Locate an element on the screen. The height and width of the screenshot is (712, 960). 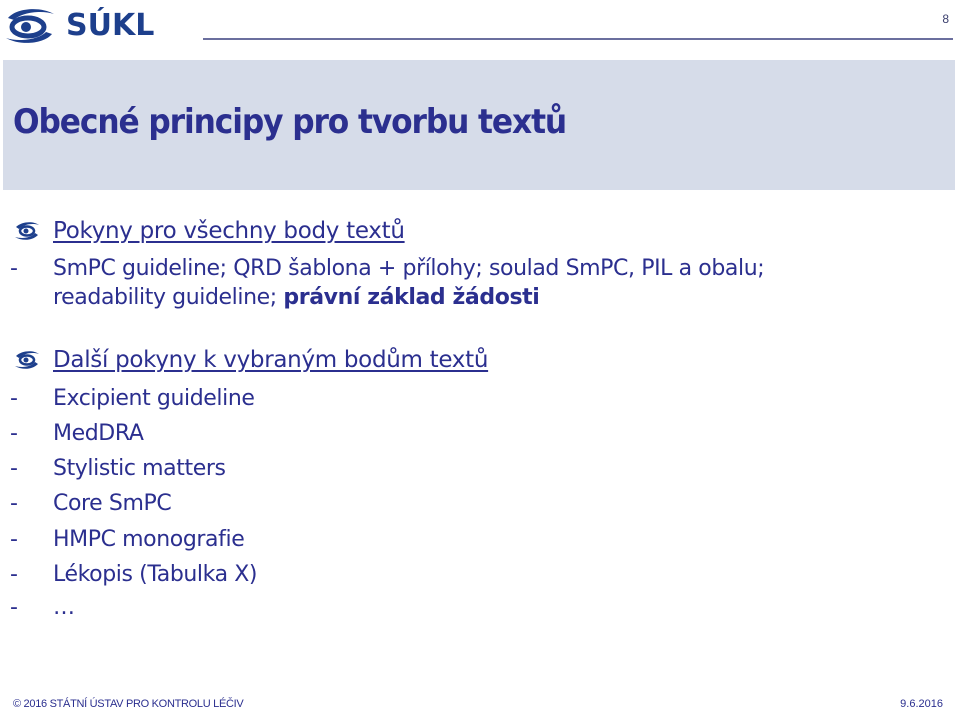
list-item-text: Core SmPC is located at coordinates (112, 503).